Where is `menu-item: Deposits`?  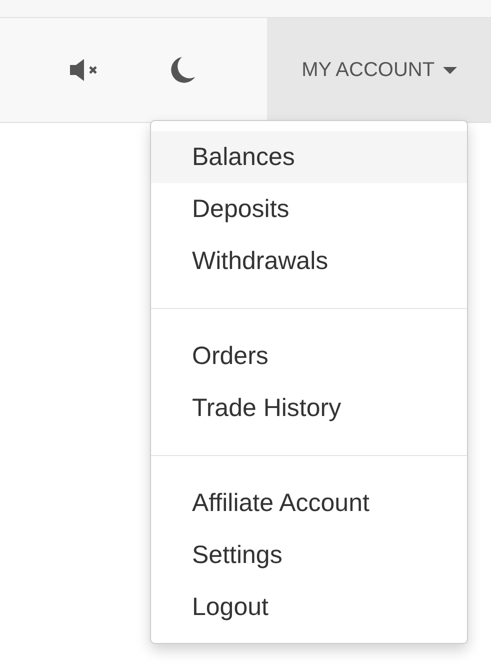 menu-item: Deposits is located at coordinates (309, 209).